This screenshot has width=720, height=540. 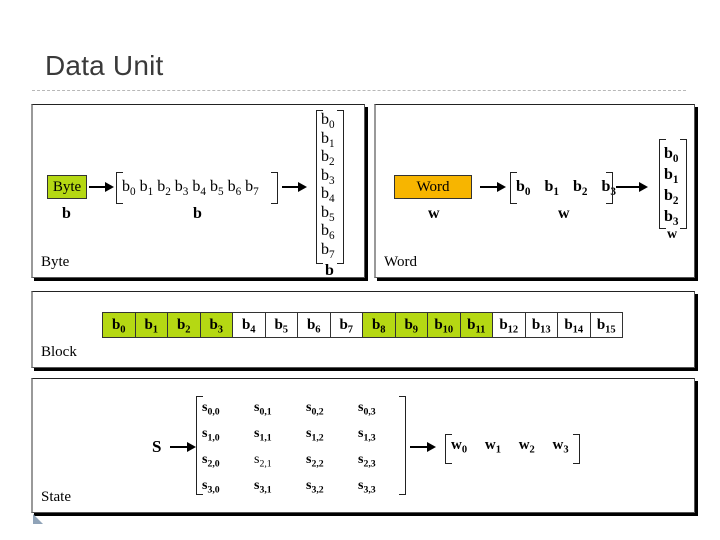 I want to click on bit-element-row: b0, so click(x=328, y=121).